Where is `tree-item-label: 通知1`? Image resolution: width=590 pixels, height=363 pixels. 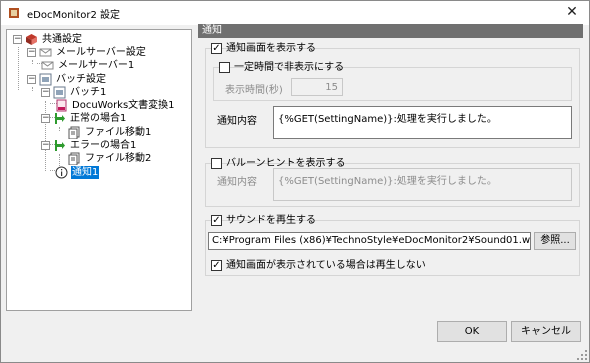
tree-item-label: 通知1 is located at coordinates (85, 172).